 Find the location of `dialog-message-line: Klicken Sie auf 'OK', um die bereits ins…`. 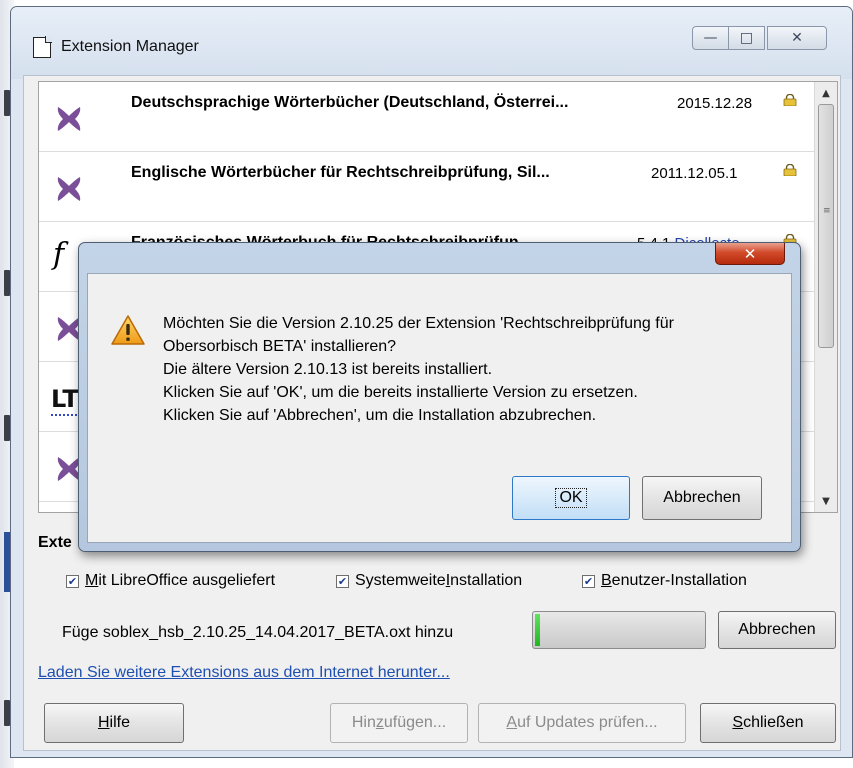

dialog-message-line: Klicken Sie auf 'OK', um die bereits ins… is located at coordinates (400, 392).